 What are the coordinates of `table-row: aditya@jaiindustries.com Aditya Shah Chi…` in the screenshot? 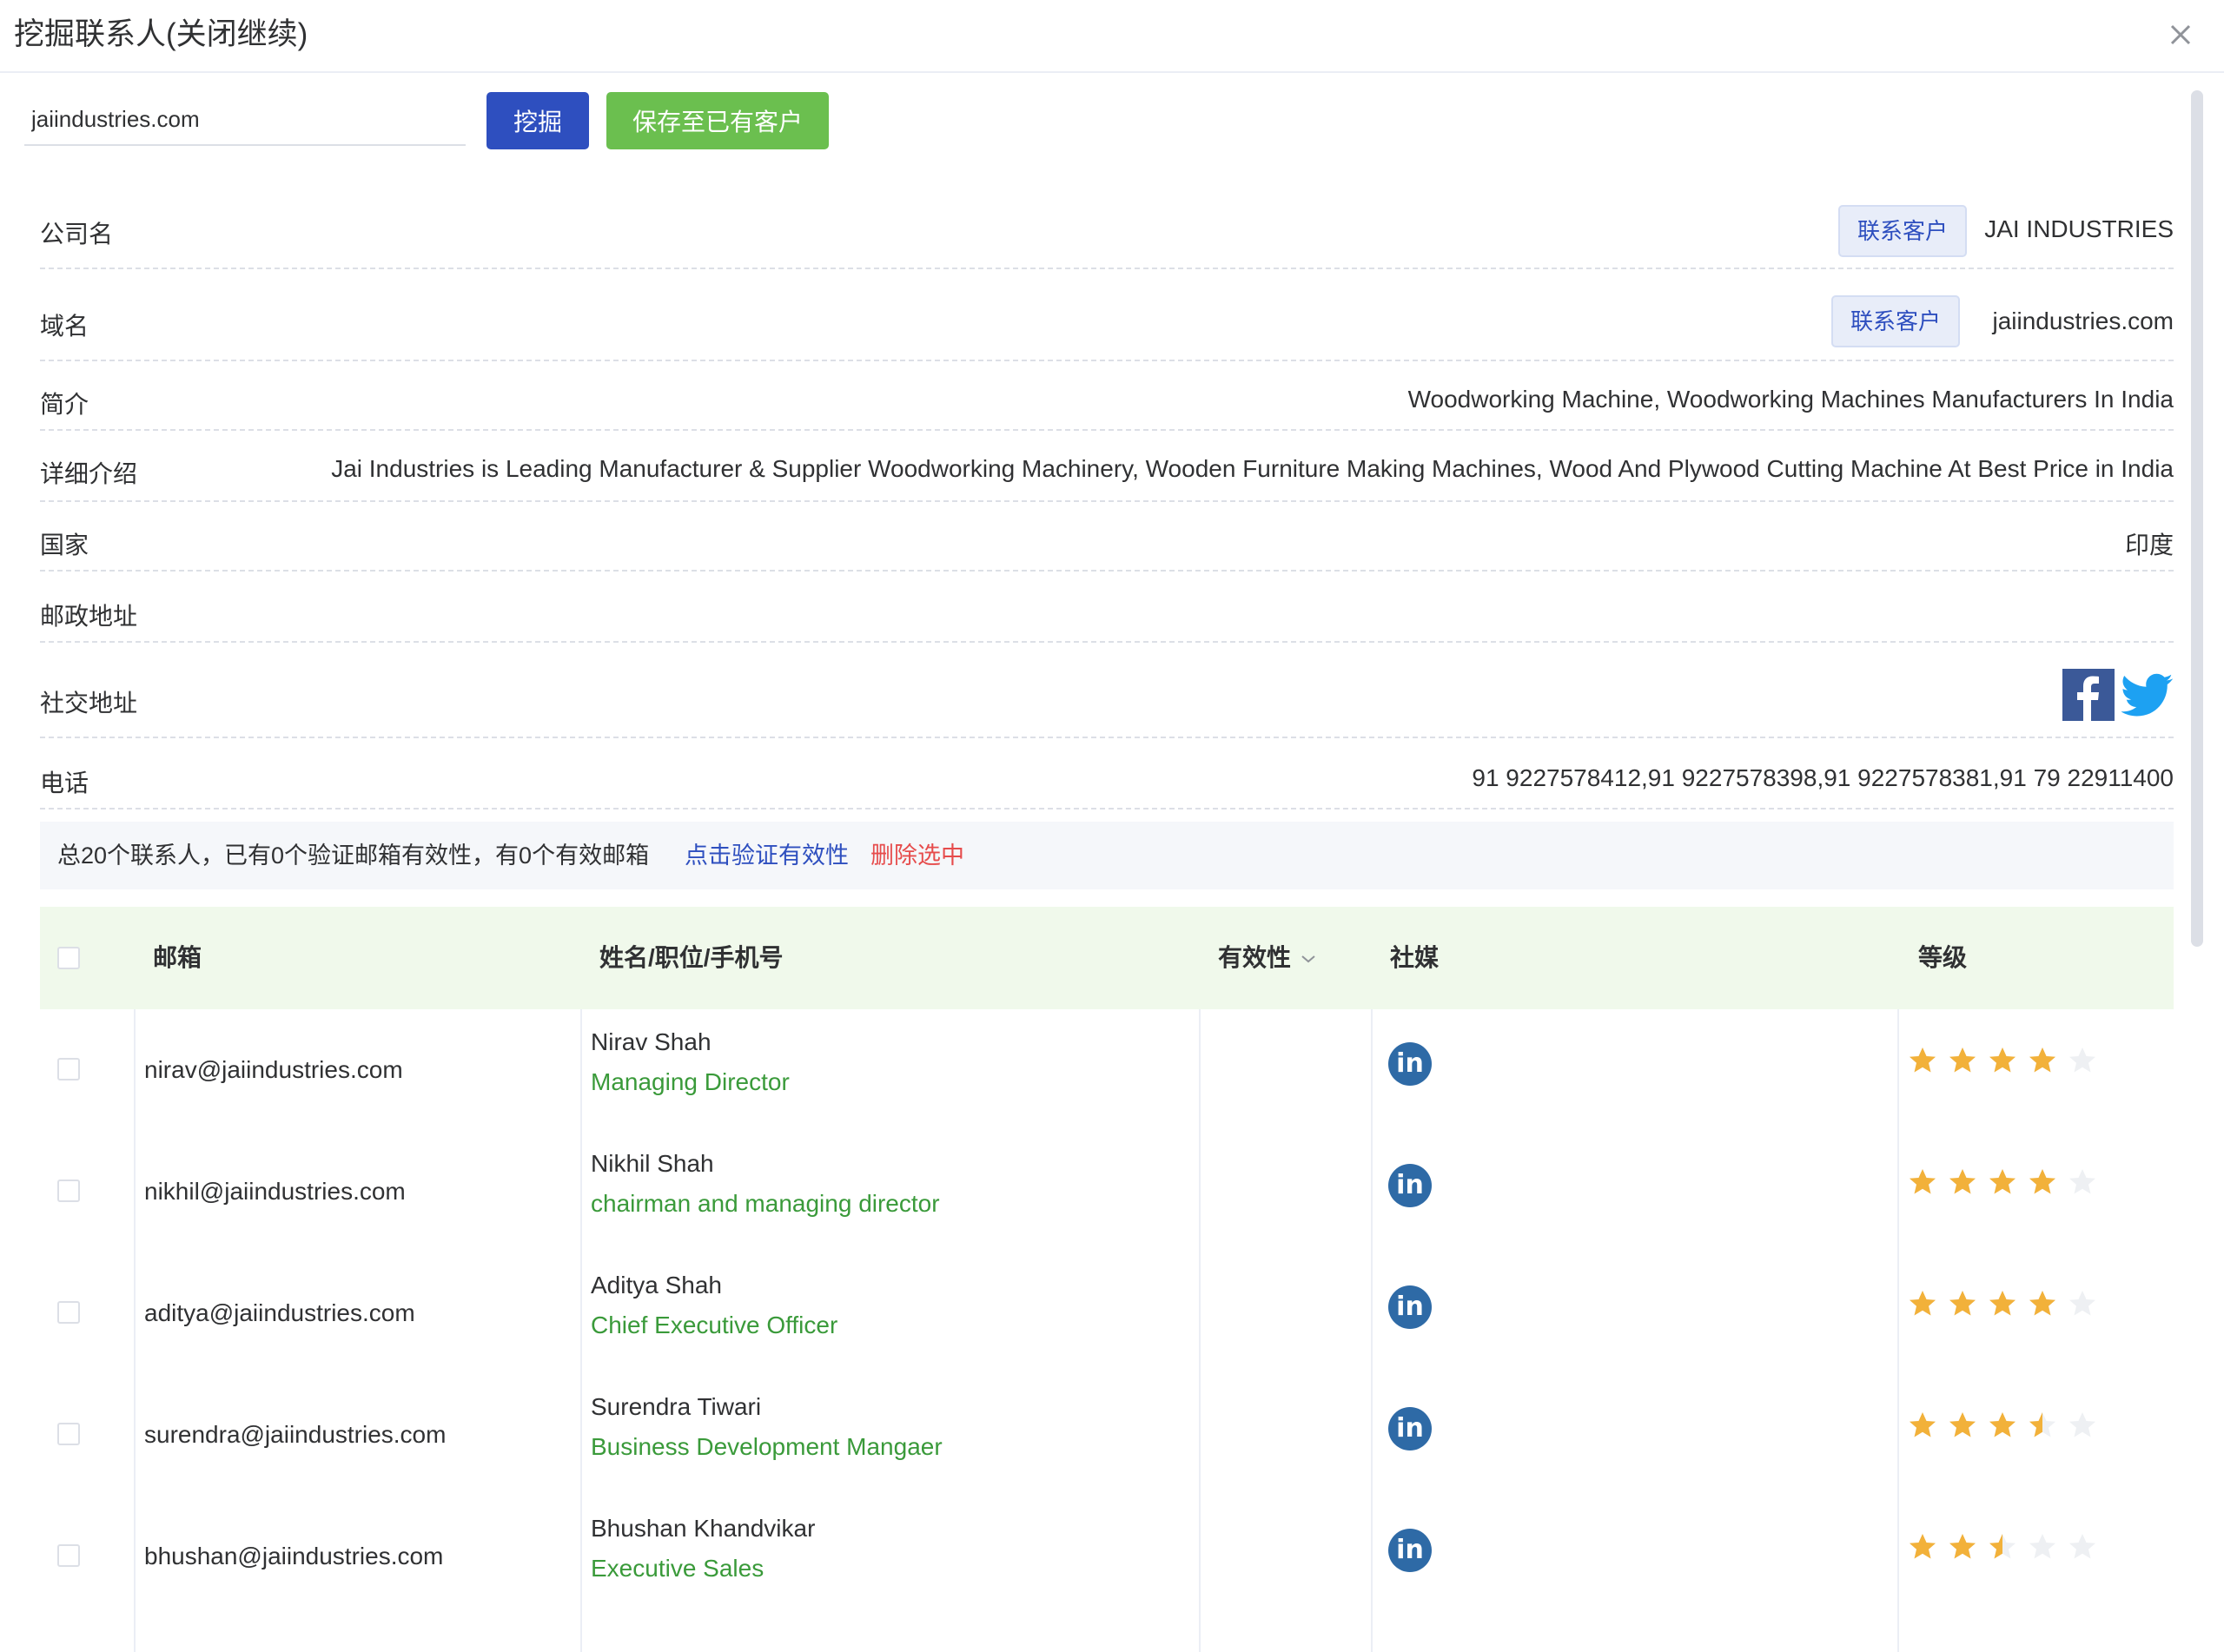 It's located at (1107, 1314).